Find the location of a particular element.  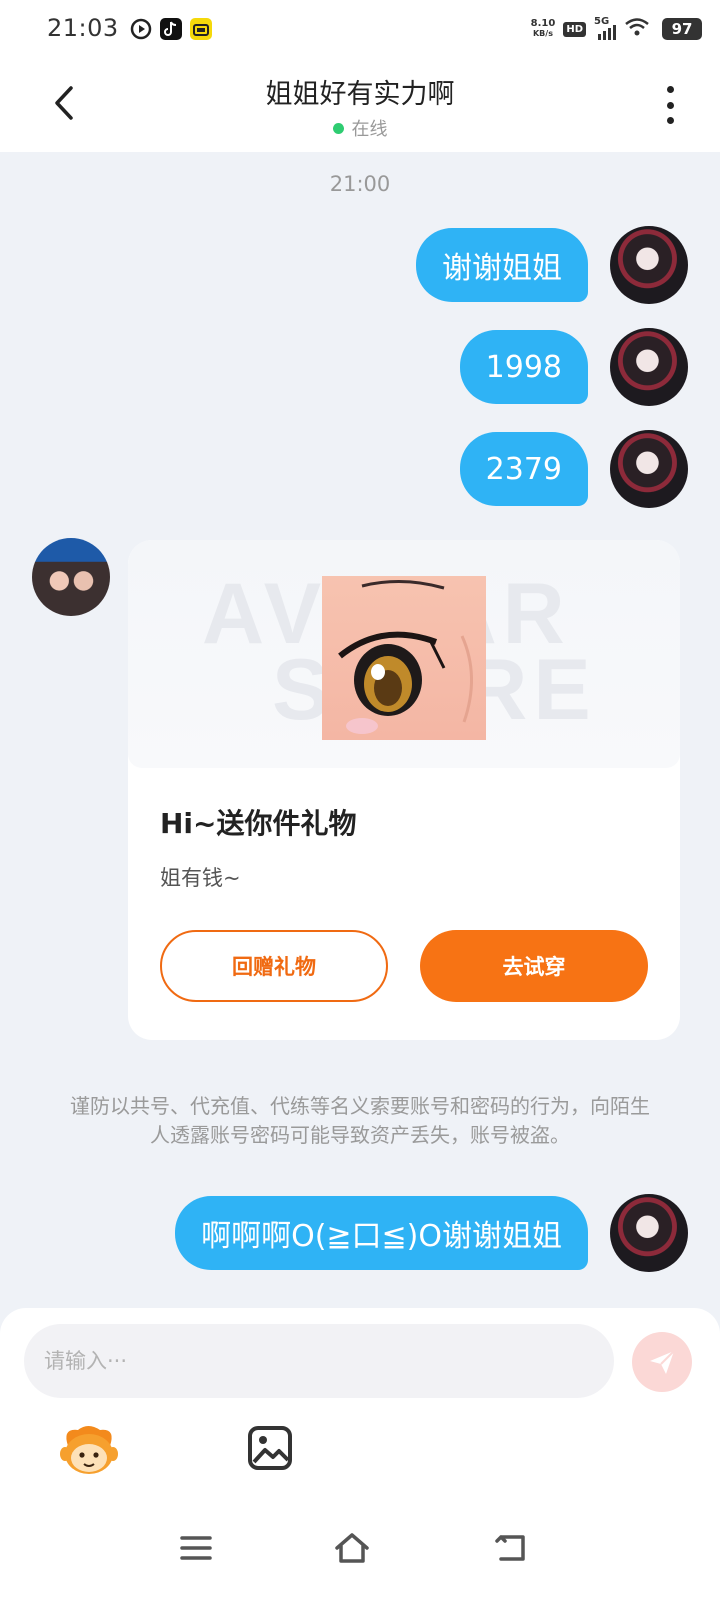

status-app-icons is located at coordinates (171, 29).